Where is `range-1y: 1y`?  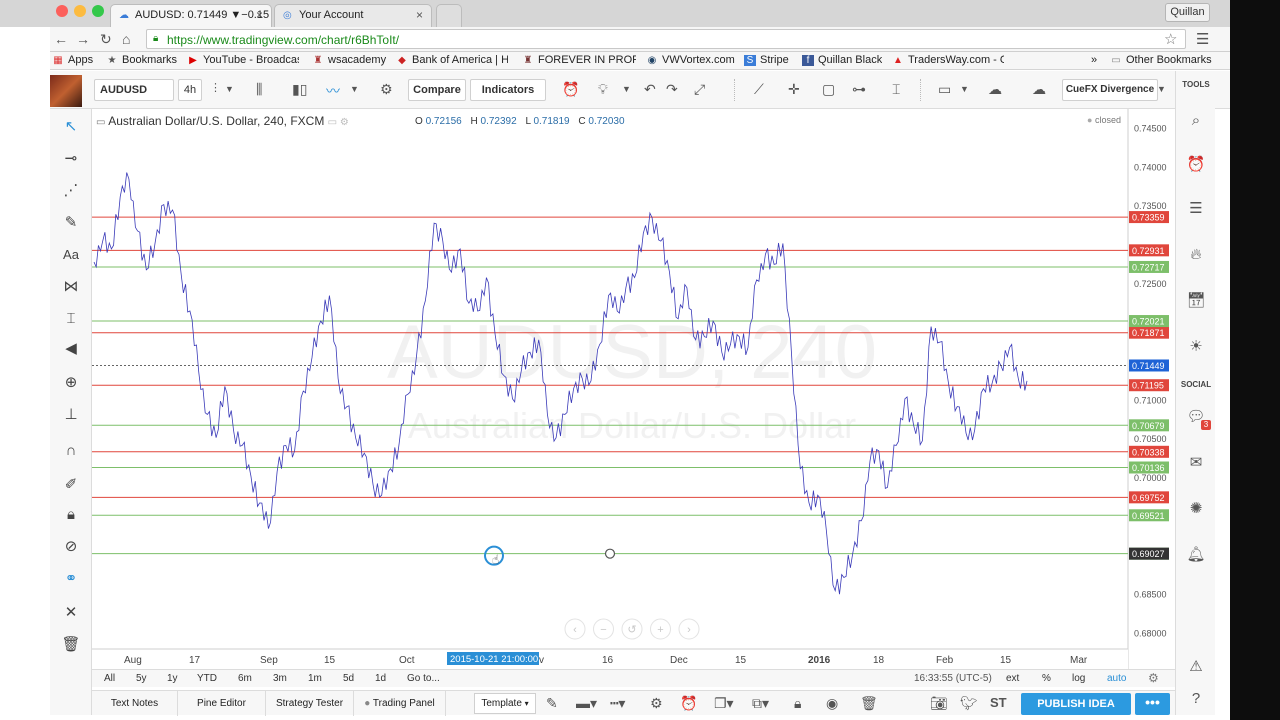 range-1y: 1y is located at coordinates (172, 678).